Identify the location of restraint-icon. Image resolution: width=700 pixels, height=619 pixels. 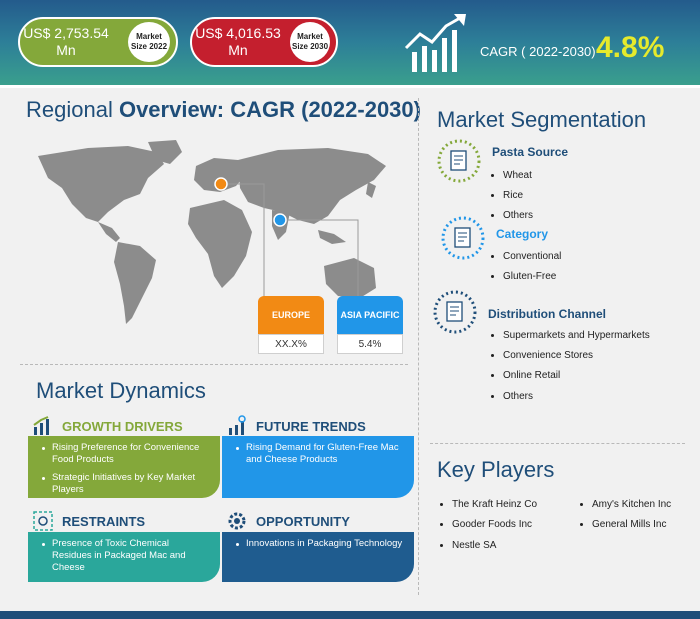
(43, 521).